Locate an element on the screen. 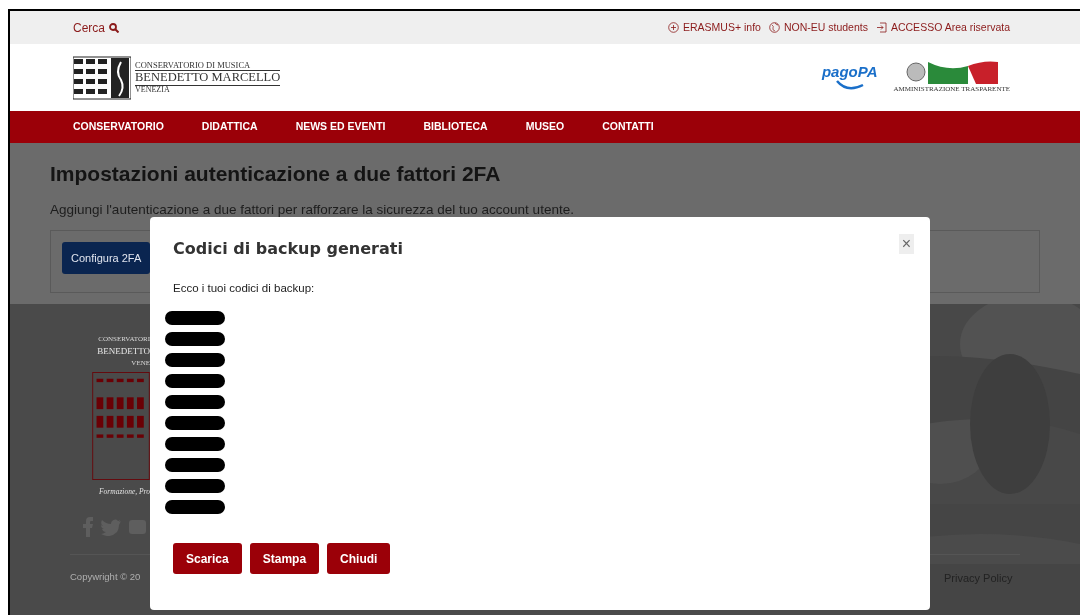 This screenshot has width=1080, height=615. modal-title: Codici di backup generati is located at coordinates (288, 249).